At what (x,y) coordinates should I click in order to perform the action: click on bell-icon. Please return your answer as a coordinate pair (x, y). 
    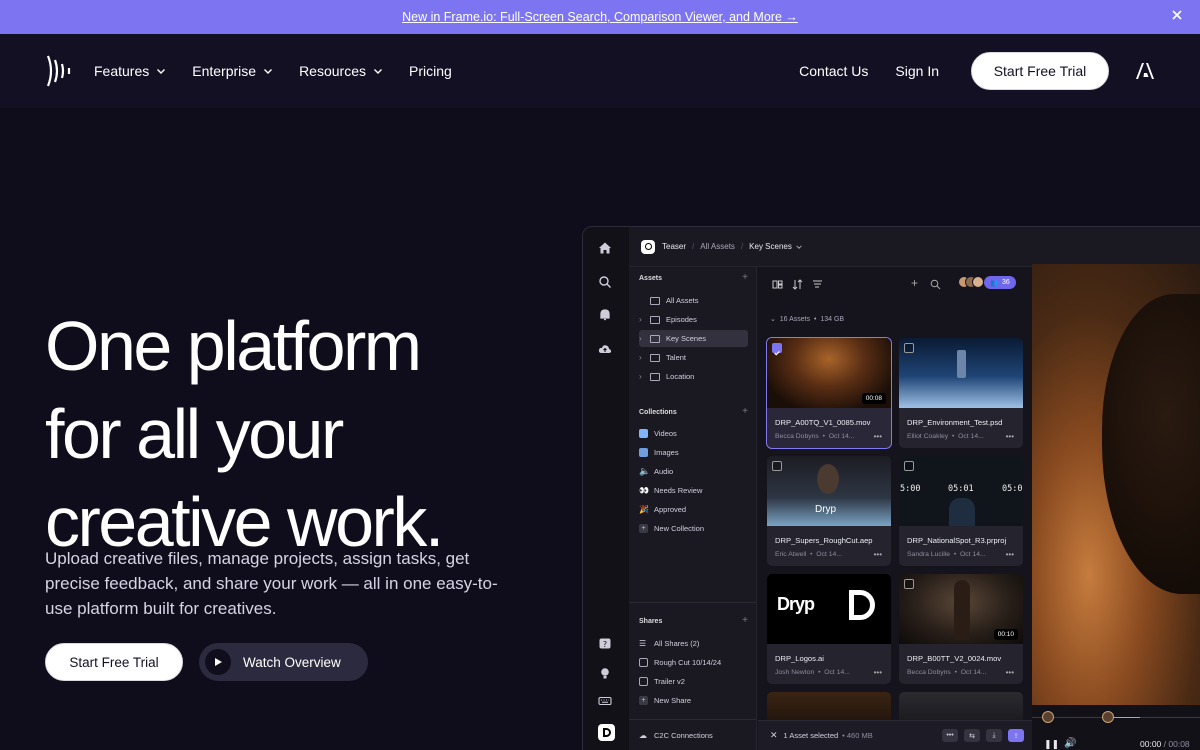
    Looking at the image, I should click on (605, 315).